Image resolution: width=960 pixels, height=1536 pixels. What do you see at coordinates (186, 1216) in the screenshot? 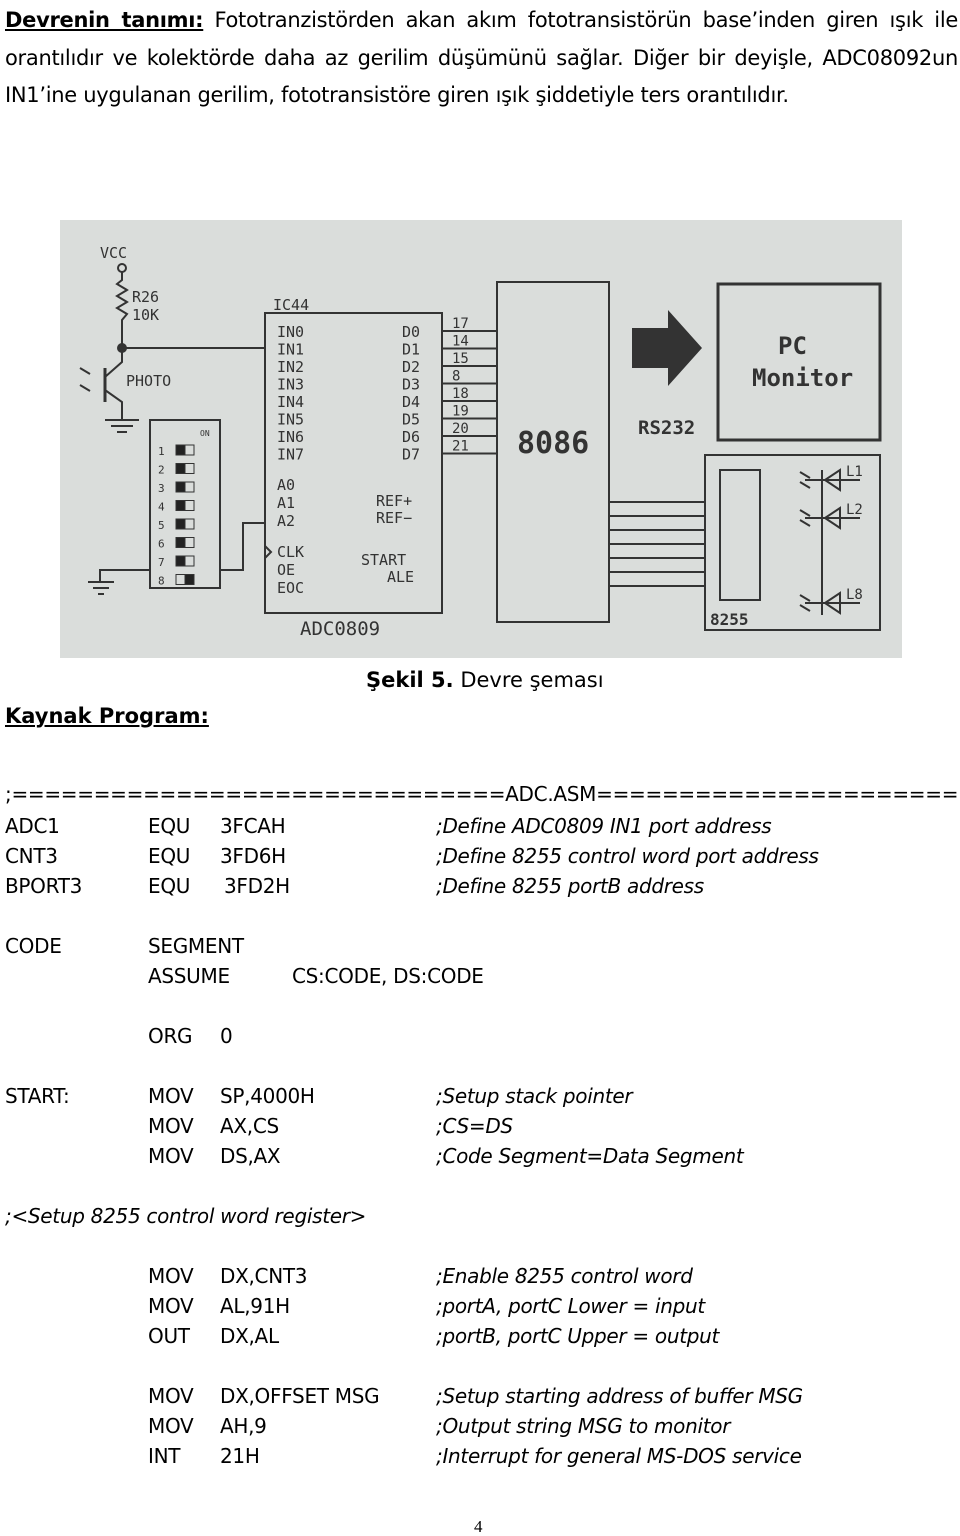
I see `code-label: ;<Setup 8255 control word register>` at bounding box center [186, 1216].